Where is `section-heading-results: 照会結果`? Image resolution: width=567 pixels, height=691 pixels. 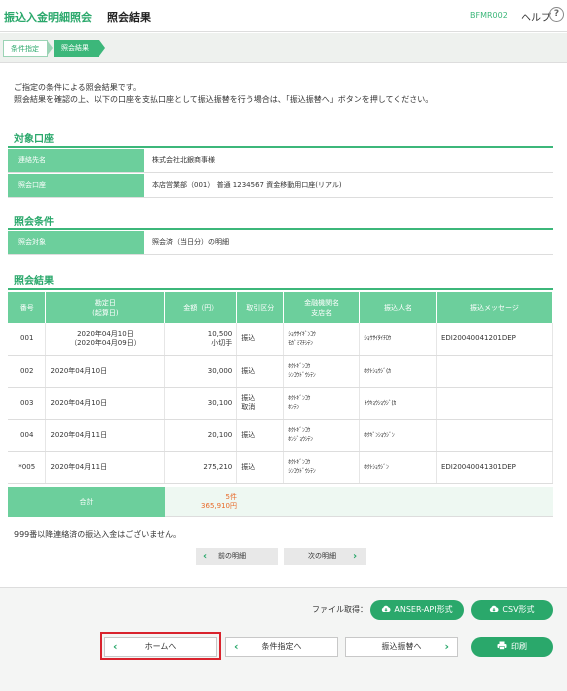 section-heading-results: 照会結果 is located at coordinates (34, 281).